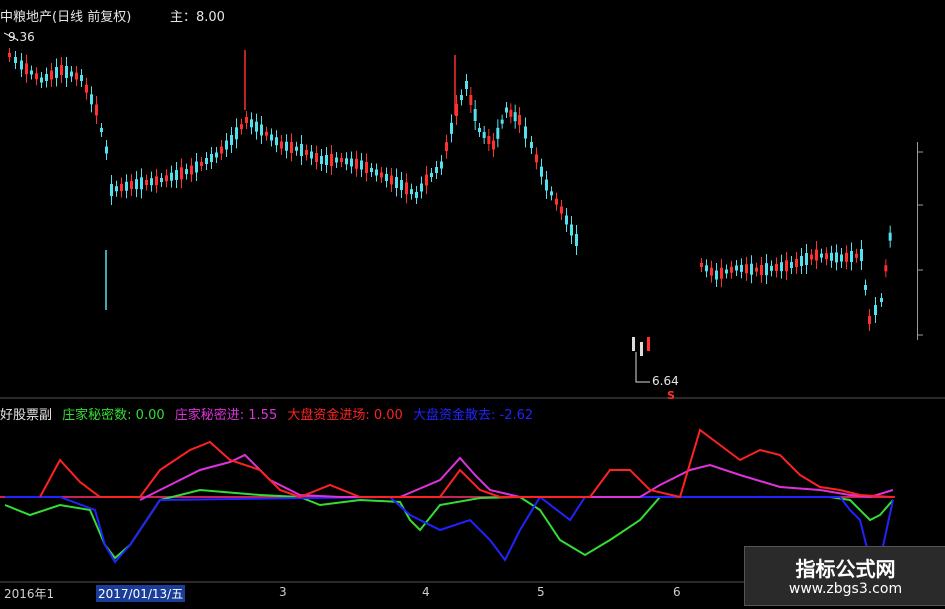 Image resolution: width=945 pixels, height=609 pixels. I want to click on price-high-label: 9.36, so click(21, 37).